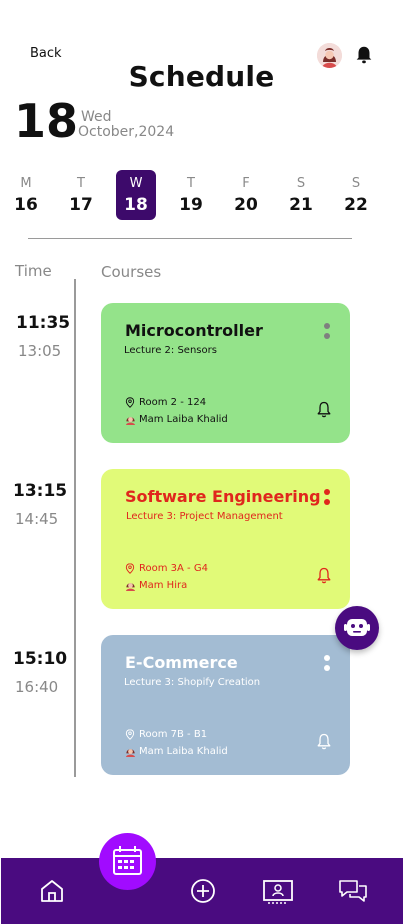  I want to click on week-strip: M 16 T 17 W 18 T 19 F 20 S 21 S 22, so click(201, 196).